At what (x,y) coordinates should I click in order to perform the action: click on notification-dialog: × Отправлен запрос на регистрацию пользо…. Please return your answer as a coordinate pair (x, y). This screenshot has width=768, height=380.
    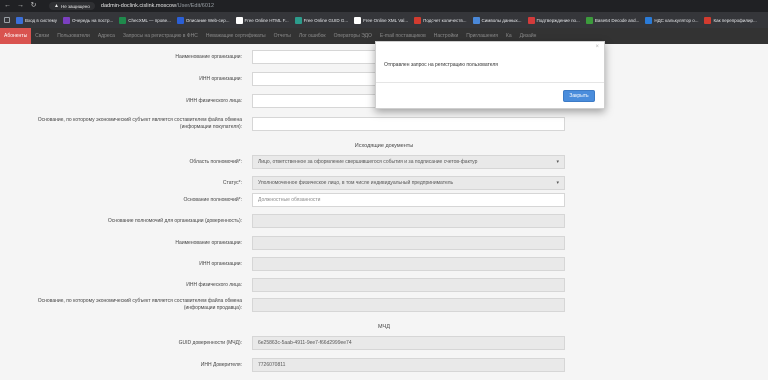
    Looking at the image, I should click on (490, 75).